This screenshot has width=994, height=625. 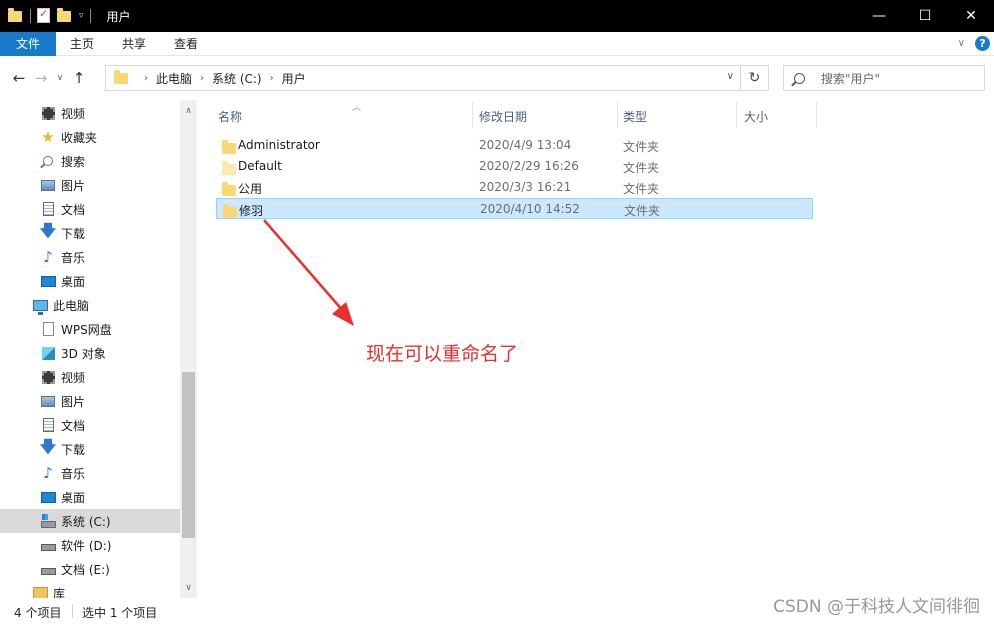 I want to click on annotation-arrow, so click(x=308, y=272).